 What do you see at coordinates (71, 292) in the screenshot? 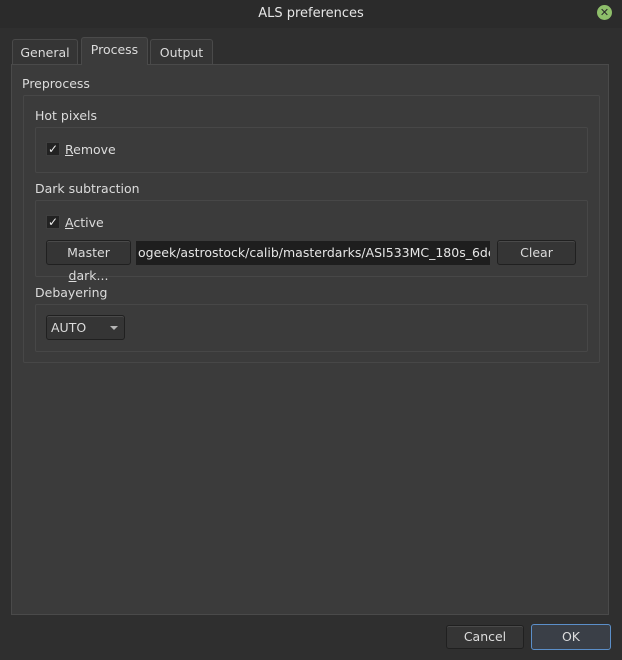
I see `debayering-group-title: Debayering` at bounding box center [71, 292].